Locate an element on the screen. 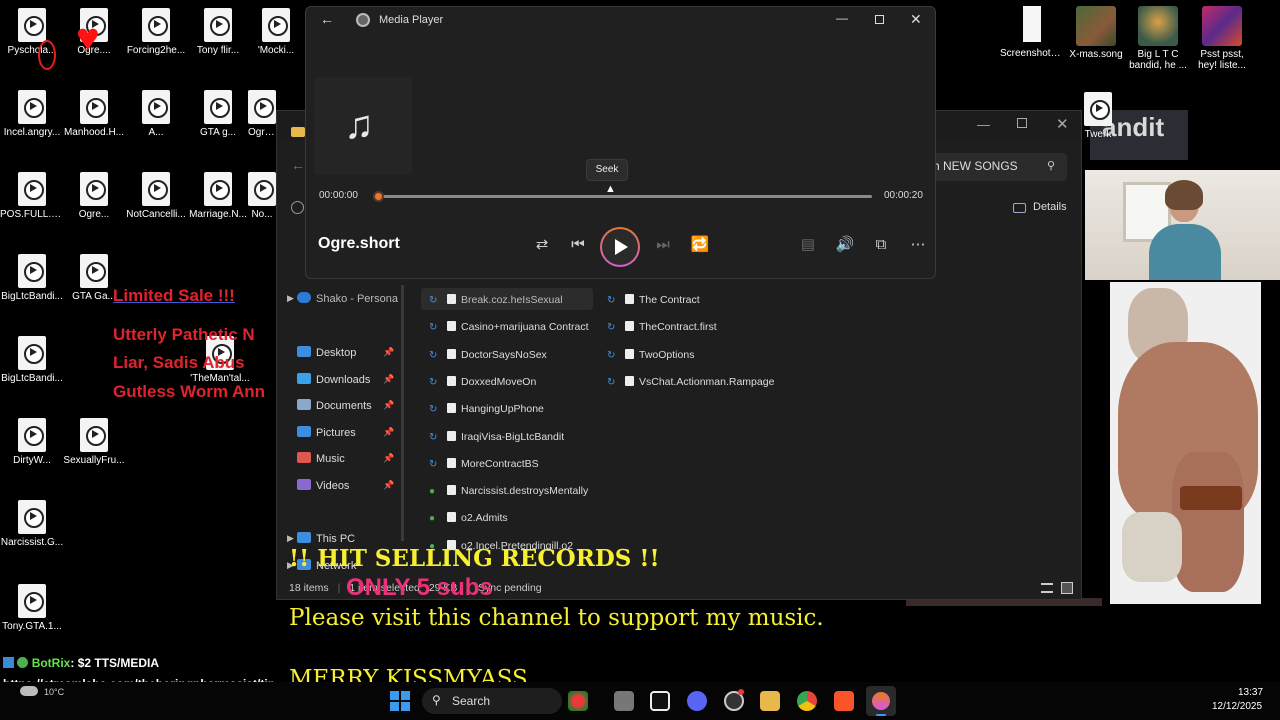 The image size is (1280, 720). file-row: ↻ TheContract.first is located at coordinates (662, 327).